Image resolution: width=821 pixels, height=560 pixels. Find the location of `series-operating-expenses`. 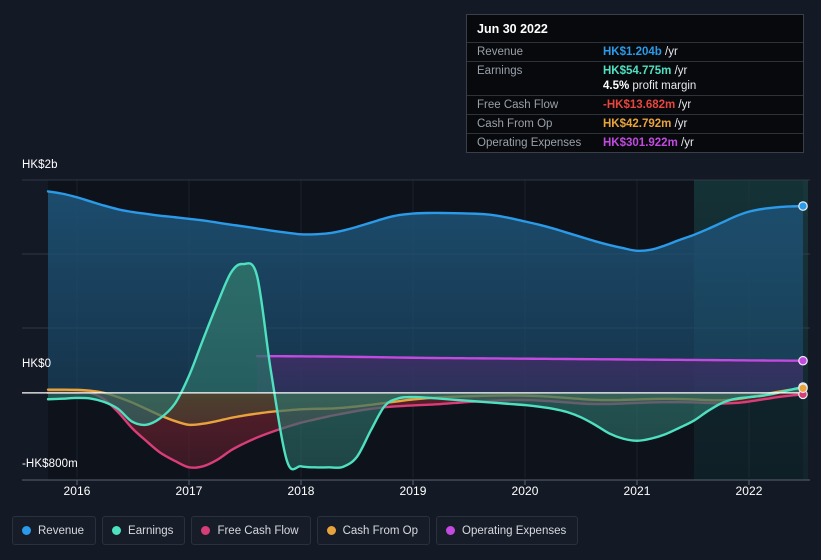

series-operating-expenses is located at coordinates (530, 373).